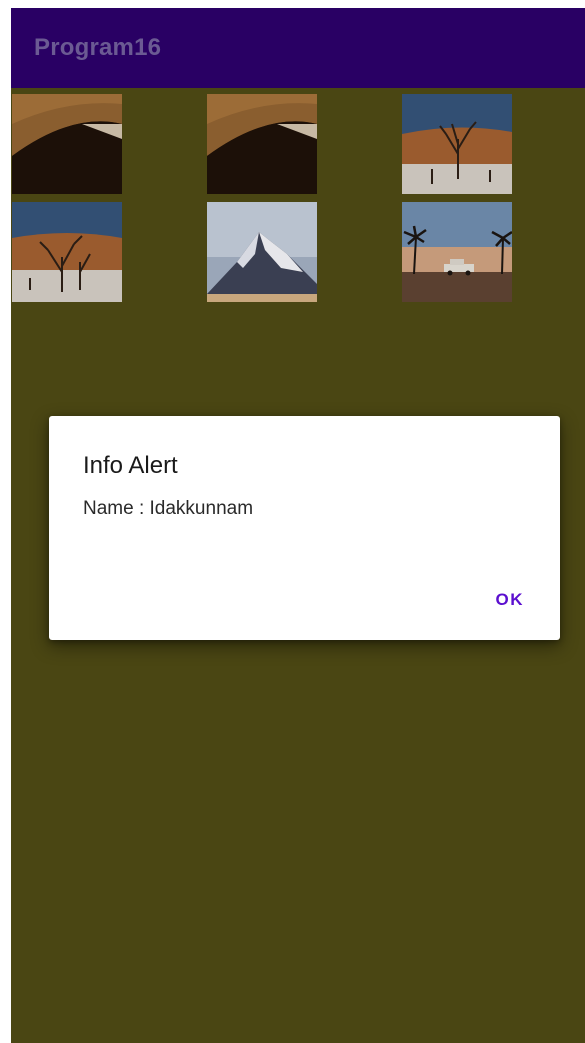  I want to click on app-title: Program16, so click(98, 47).